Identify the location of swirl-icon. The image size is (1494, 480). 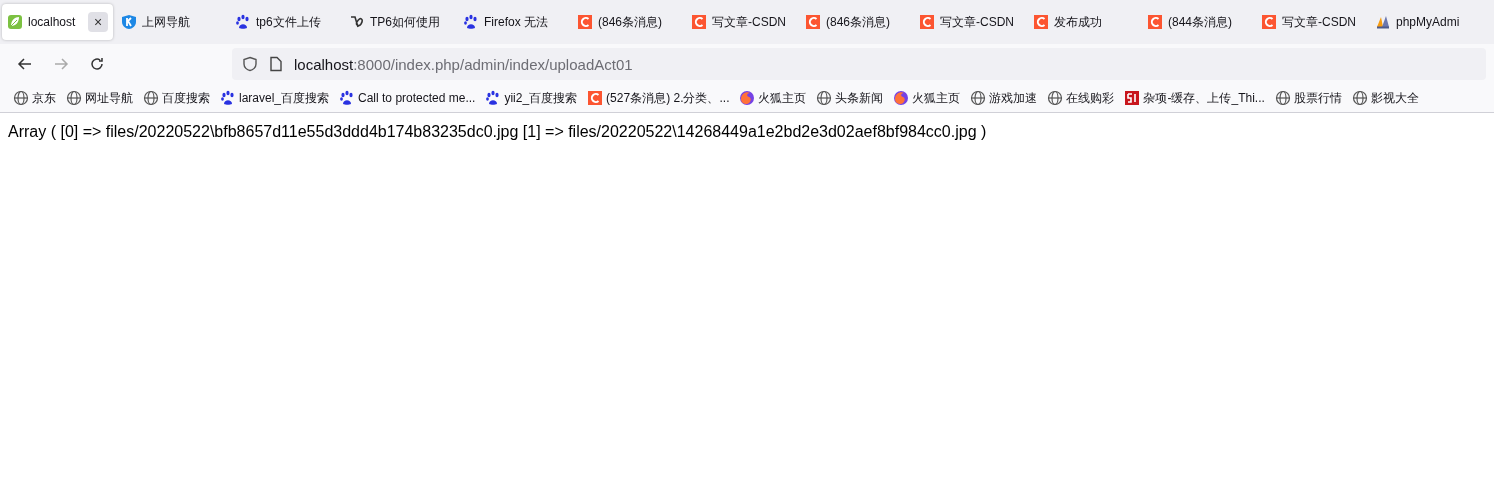
(357, 22).